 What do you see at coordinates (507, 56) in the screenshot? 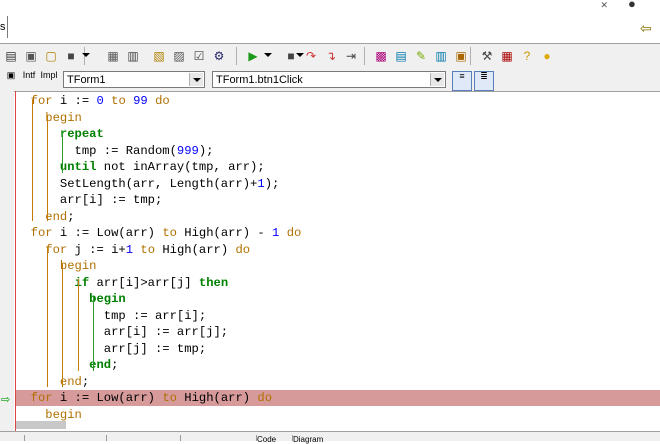
I see `book-icon: ▦` at bounding box center [507, 56].